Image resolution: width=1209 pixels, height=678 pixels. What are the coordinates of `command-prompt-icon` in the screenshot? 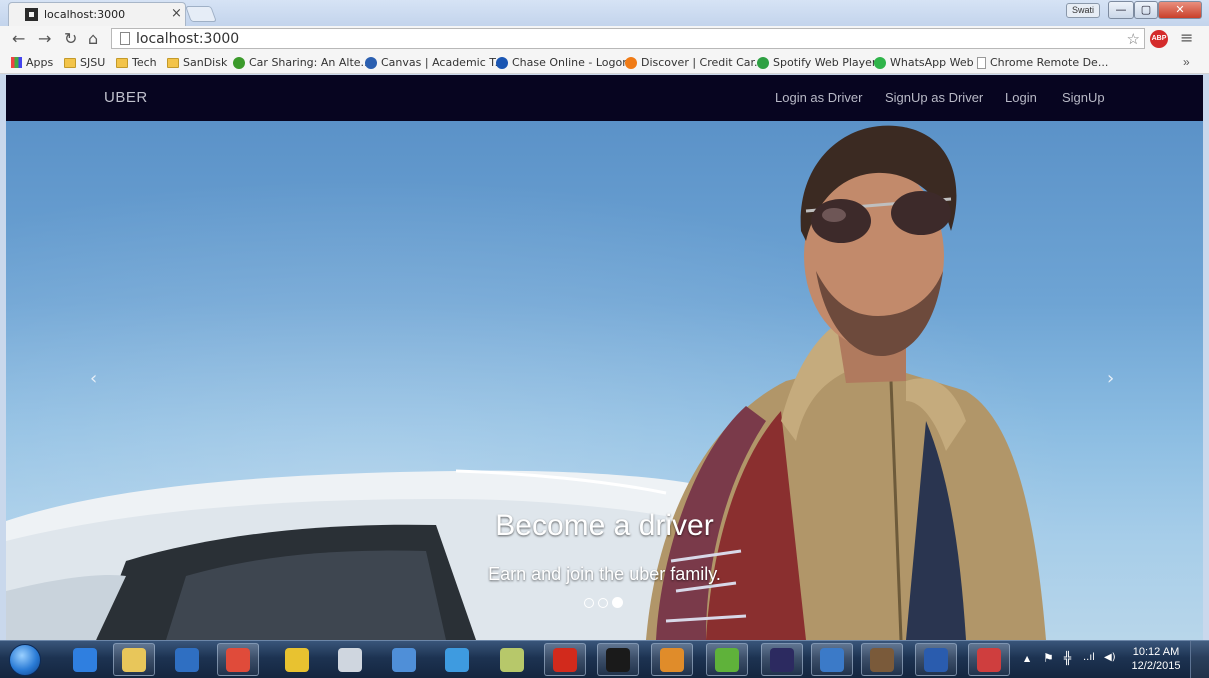 It's located at (618, 659).